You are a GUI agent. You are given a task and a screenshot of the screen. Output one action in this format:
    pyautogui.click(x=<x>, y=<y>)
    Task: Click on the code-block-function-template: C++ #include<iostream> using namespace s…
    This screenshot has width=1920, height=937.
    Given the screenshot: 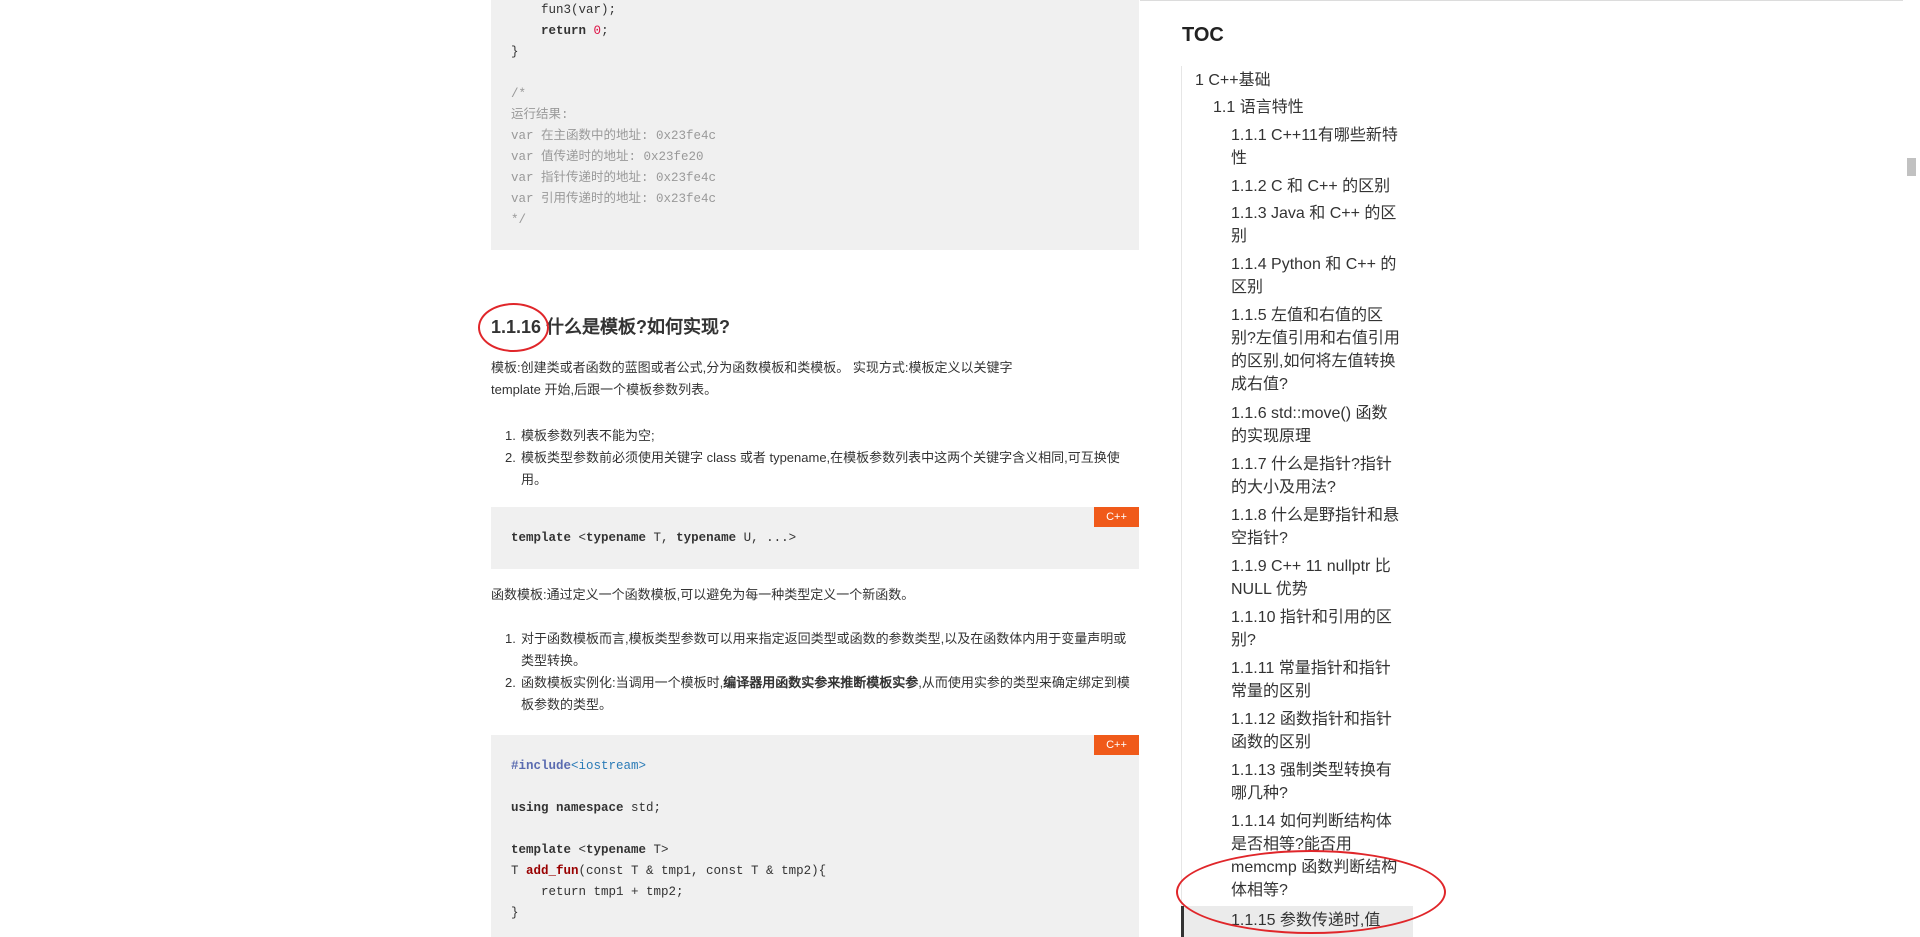 What is the action you would take?
    pyautogui.click(x=815, y=836)
    